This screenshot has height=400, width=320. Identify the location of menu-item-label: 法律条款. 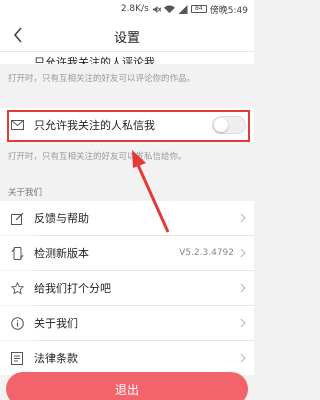
(56, 358).